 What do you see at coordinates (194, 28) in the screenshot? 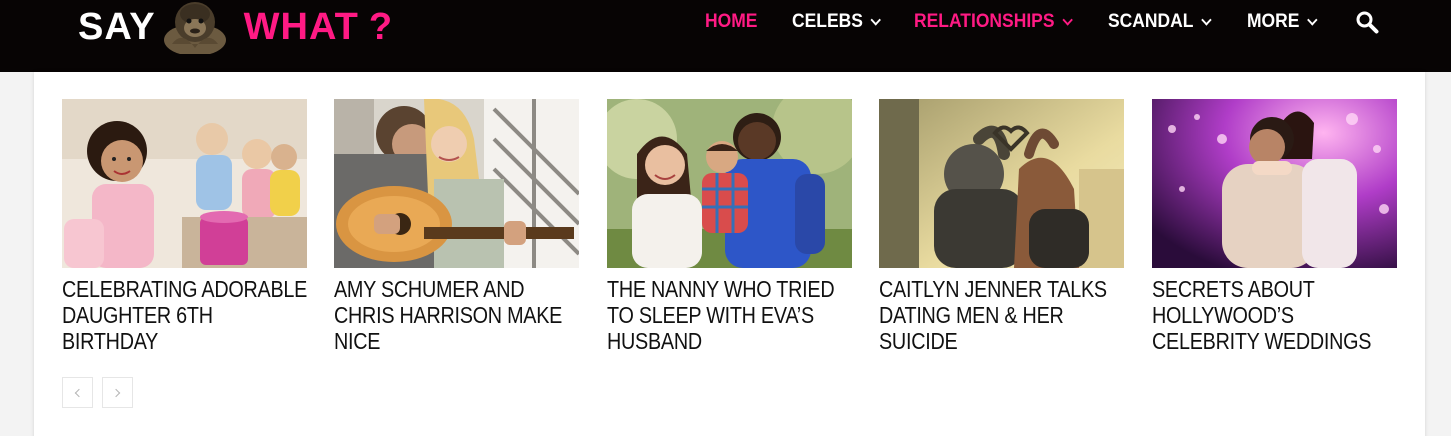
I see `gorilla-logo-icon` at bounding box center [194, 28].